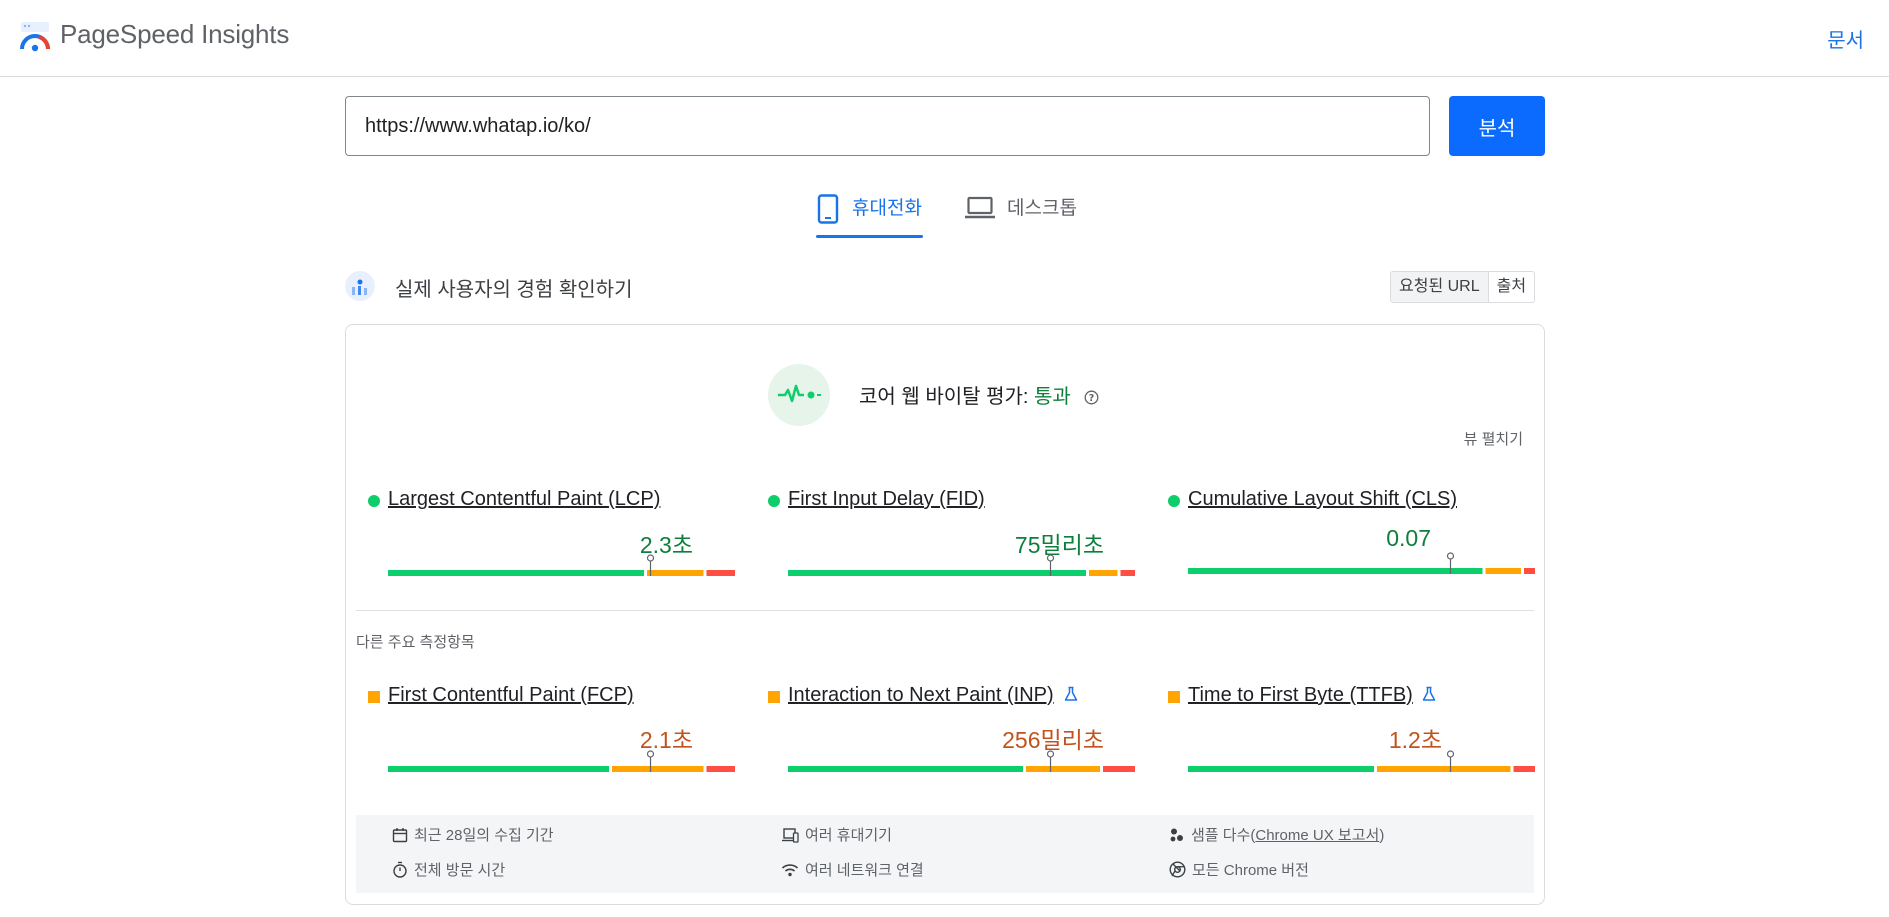 This screenshot has width=1889, height=917. I want to click on stopwatch-icon, so click(400, 869).